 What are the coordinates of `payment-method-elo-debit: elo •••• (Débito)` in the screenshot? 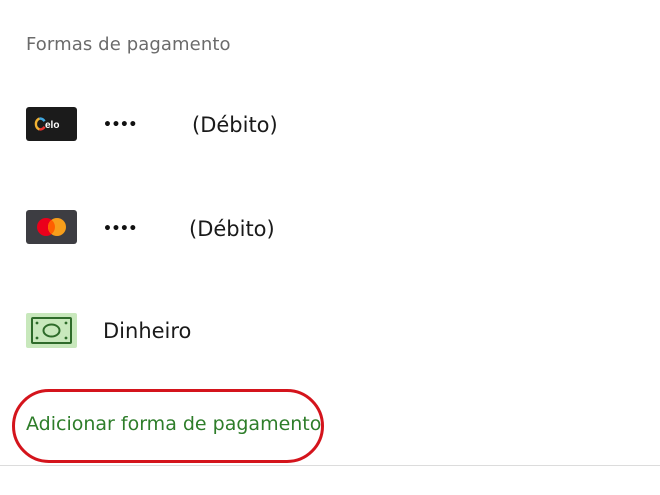 It's located at (330, 126).